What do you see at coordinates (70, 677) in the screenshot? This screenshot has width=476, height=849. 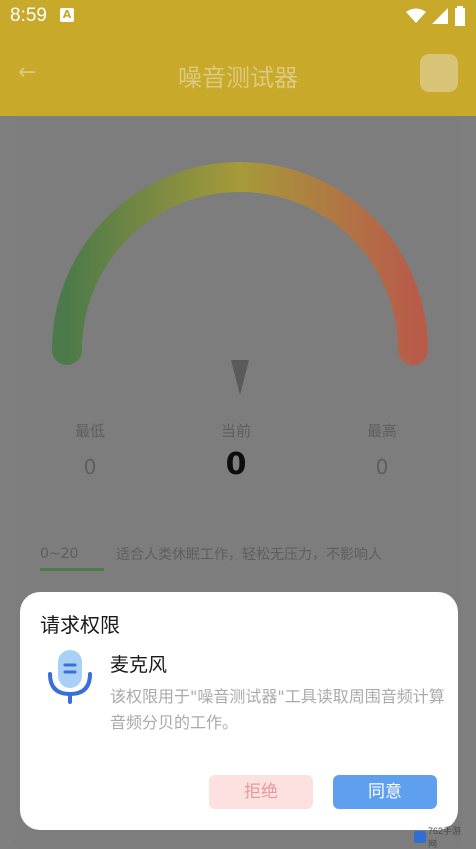 I see `microphone-icon` at bounding box center [70, 677].